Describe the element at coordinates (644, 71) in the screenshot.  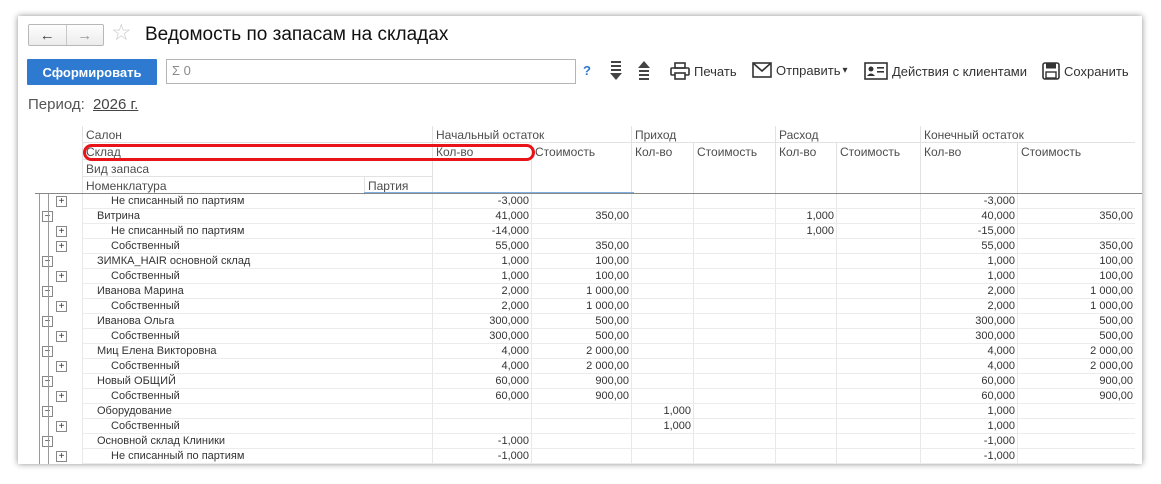
I see `collapse-all-icon` at that location.